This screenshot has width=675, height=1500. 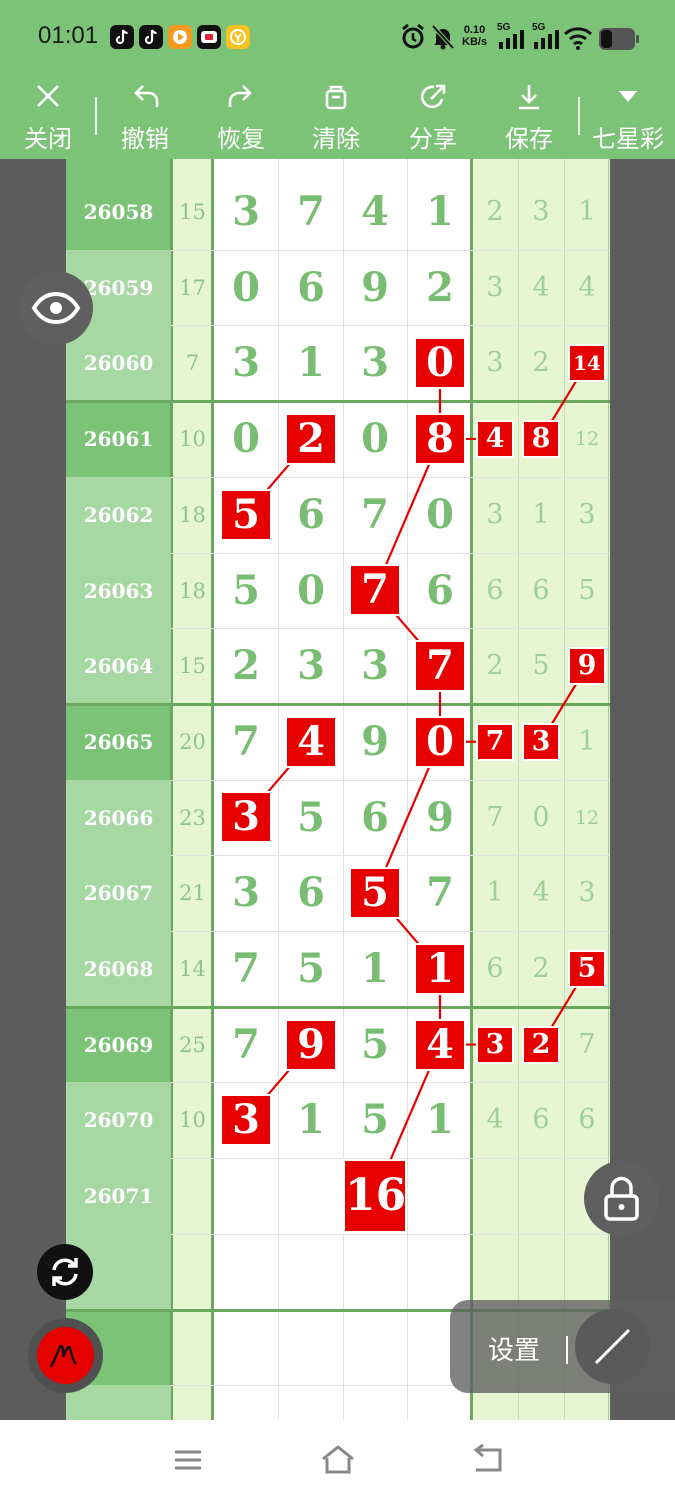 What do you see at coordinates (48, 117) in the screenshot?
I see `close-button: 关闭` at bounding box center [48, 117].